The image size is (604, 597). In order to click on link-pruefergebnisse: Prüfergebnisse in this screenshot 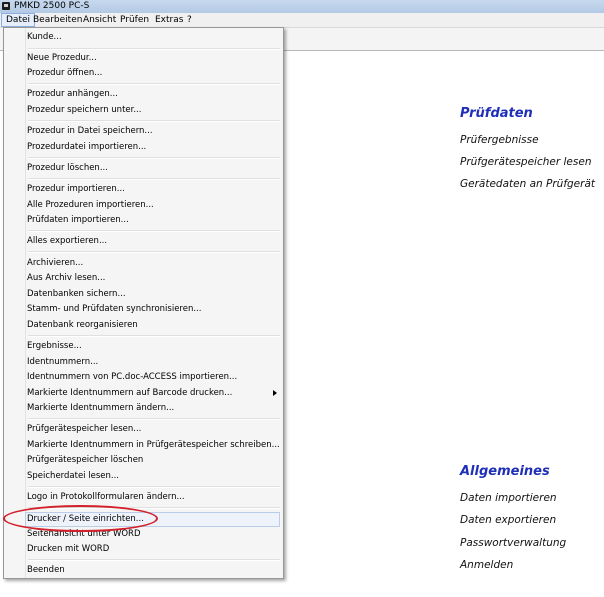, I will do `click(499, 140)`.